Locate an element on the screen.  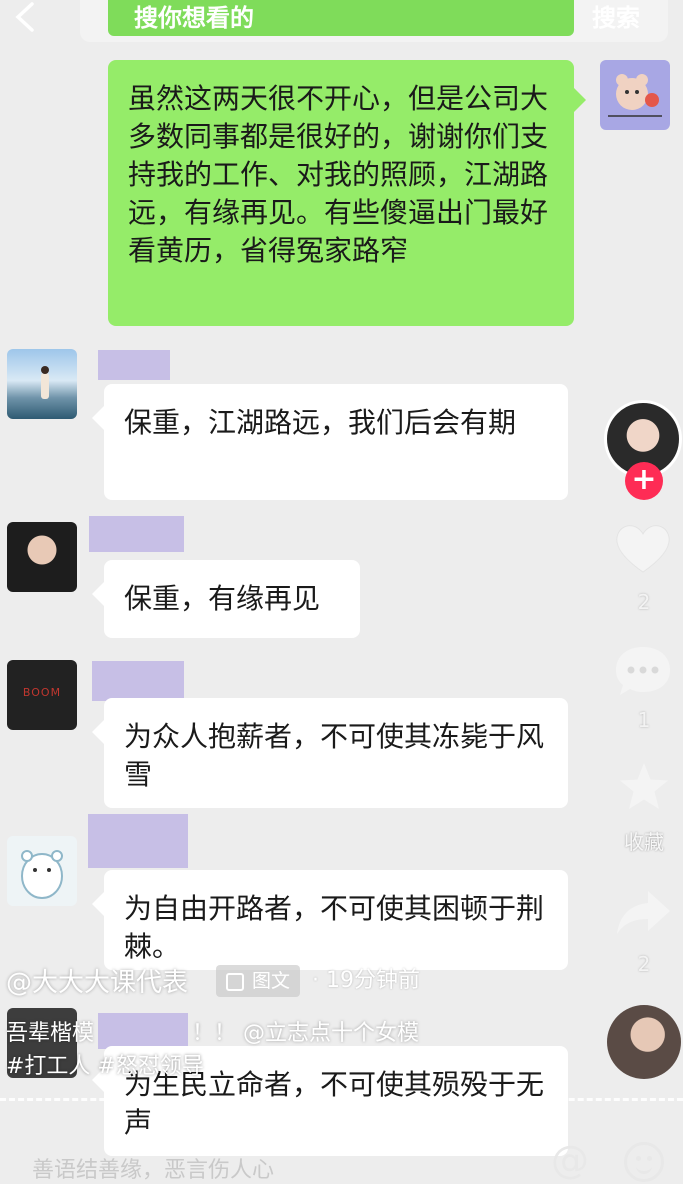
music-disc-avatar is located at coordinates (644, 1042).